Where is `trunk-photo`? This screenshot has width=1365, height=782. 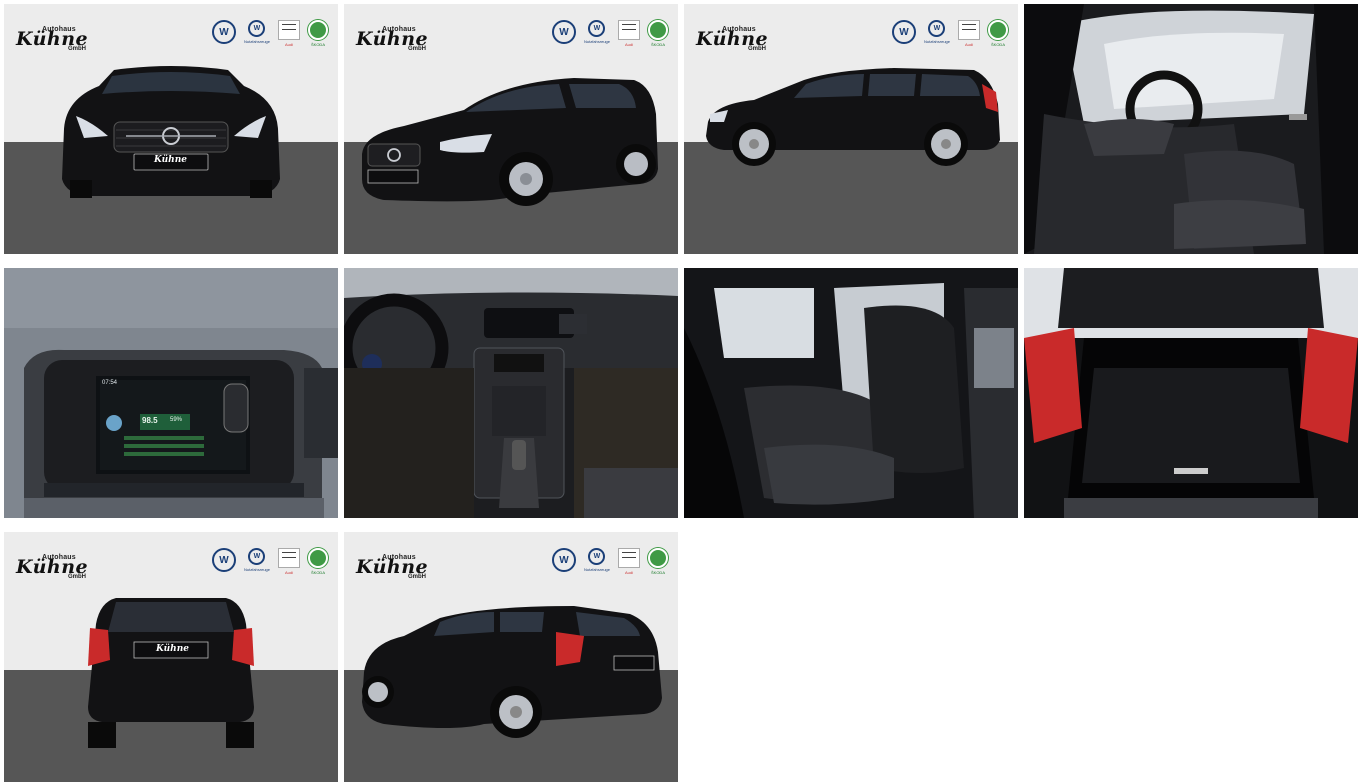 trunk-photo is located at coordinates (1191, 393).